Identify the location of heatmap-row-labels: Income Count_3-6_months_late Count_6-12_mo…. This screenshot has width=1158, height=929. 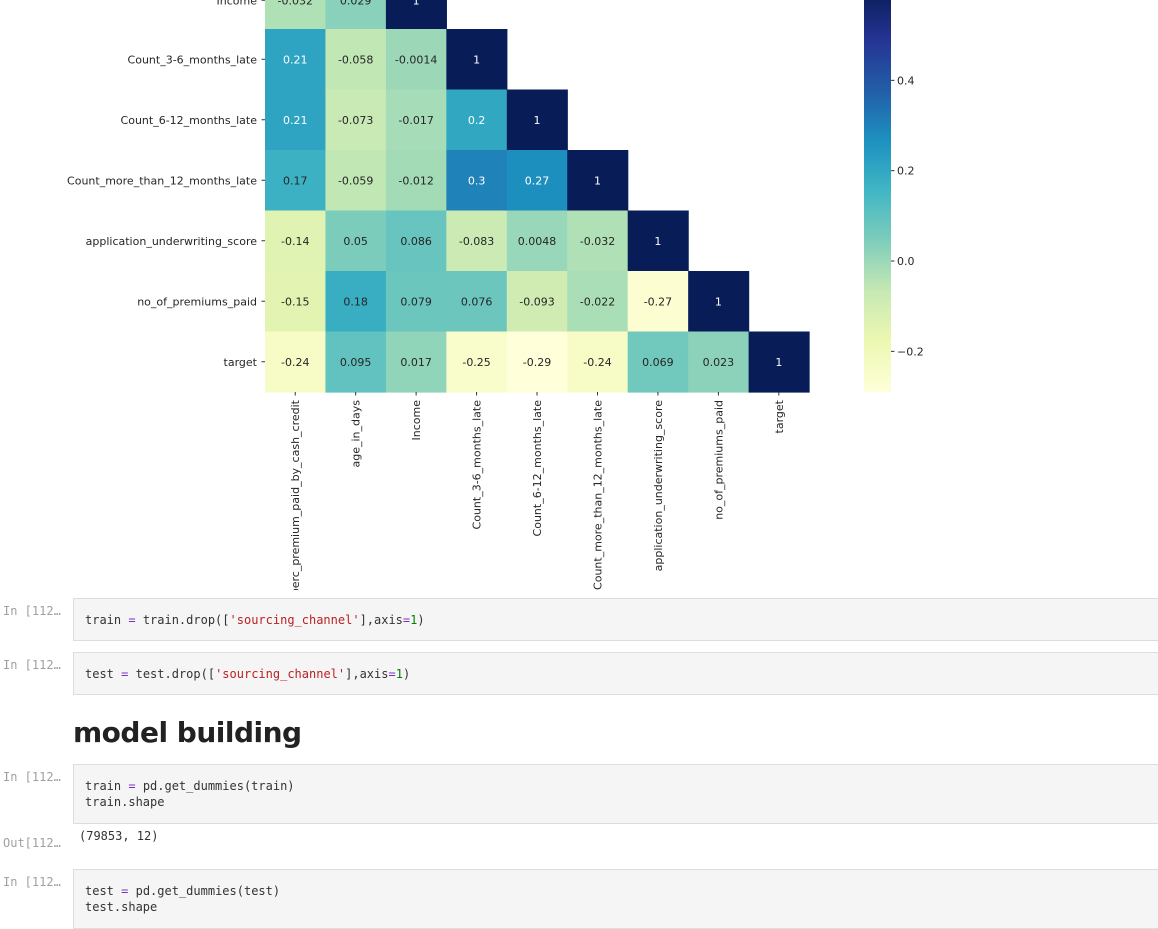
(166, 184).